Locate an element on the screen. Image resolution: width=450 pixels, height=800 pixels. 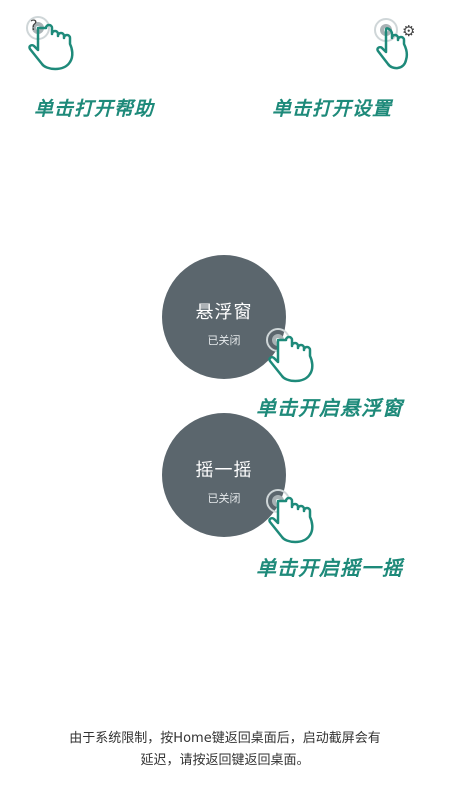
footer-line-2: 延迟，请按返回键返回桌面。 is located at coordinates (225, 760).